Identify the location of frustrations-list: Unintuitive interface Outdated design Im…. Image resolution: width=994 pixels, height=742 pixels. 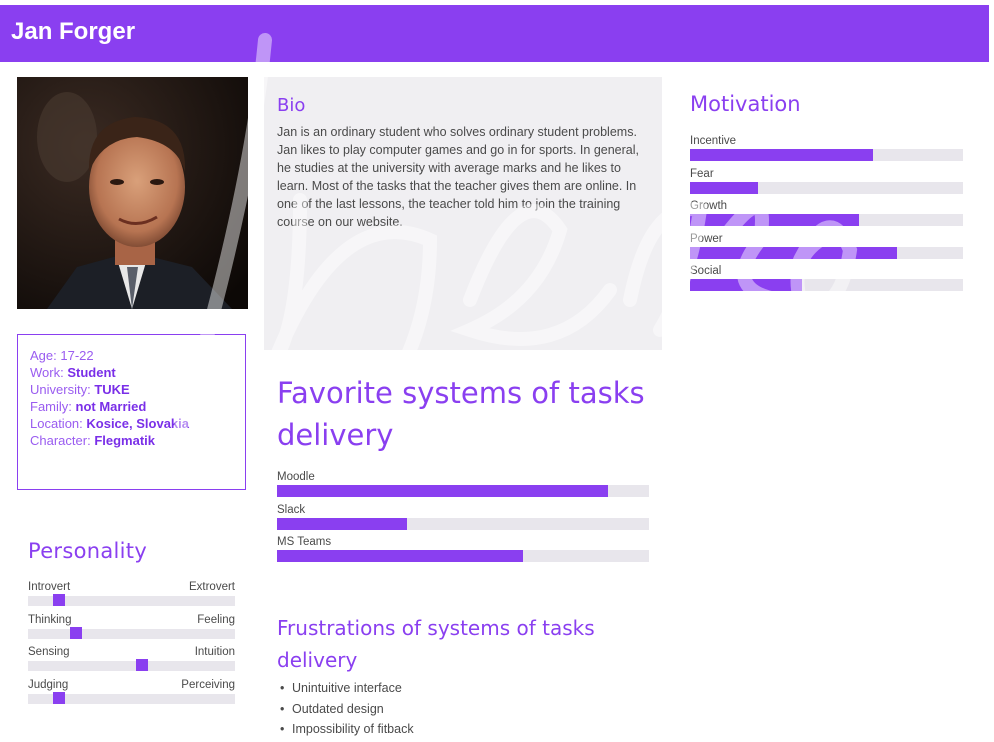
(346, 709).